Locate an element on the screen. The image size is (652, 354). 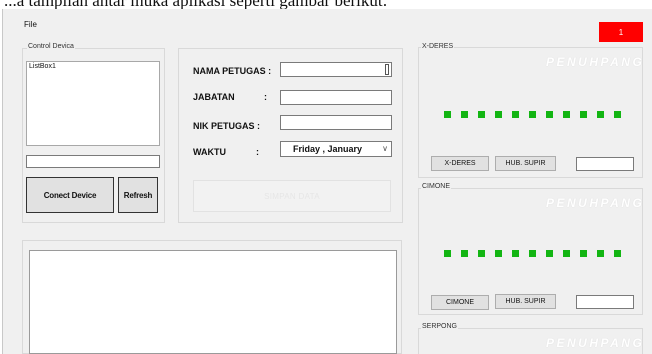
chevron-down-icon: ∨ is located at coordinates (385, 148).